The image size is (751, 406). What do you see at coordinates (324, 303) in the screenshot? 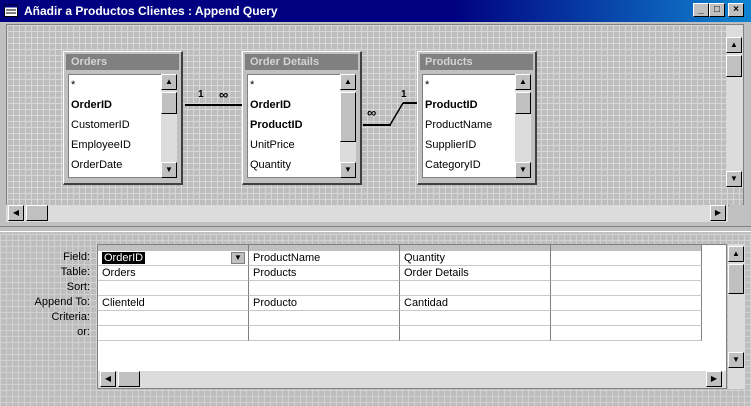
I see `grid-cell-append-to: Producto` at bounding box center [324, 303].